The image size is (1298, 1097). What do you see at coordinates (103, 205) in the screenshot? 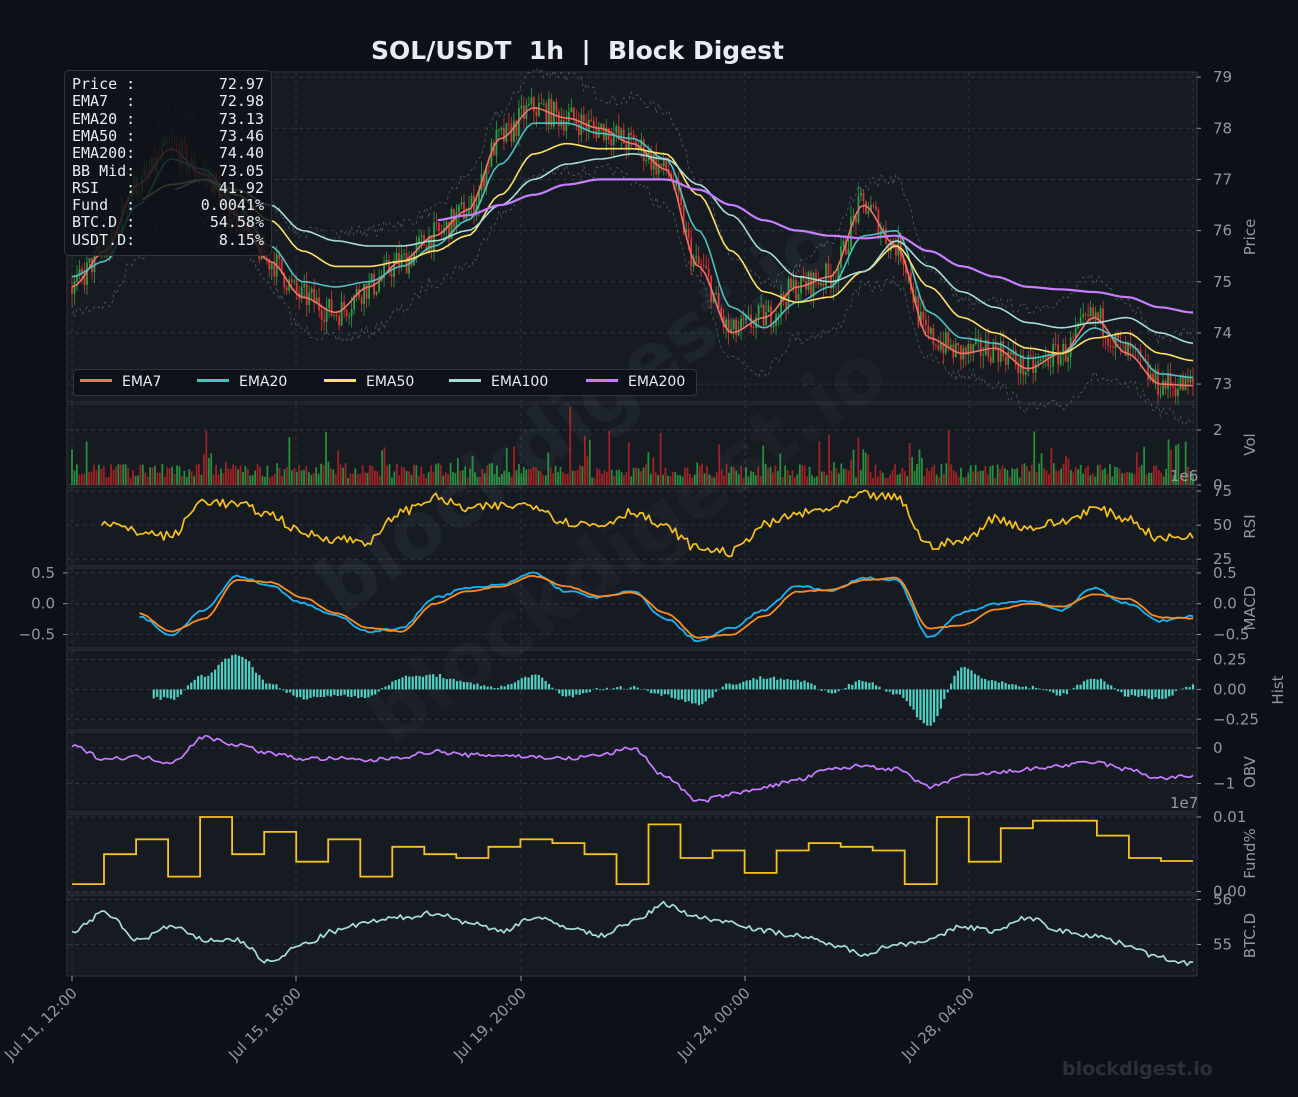
I see `info-key: Fund :` at bounding box center [103, 205].